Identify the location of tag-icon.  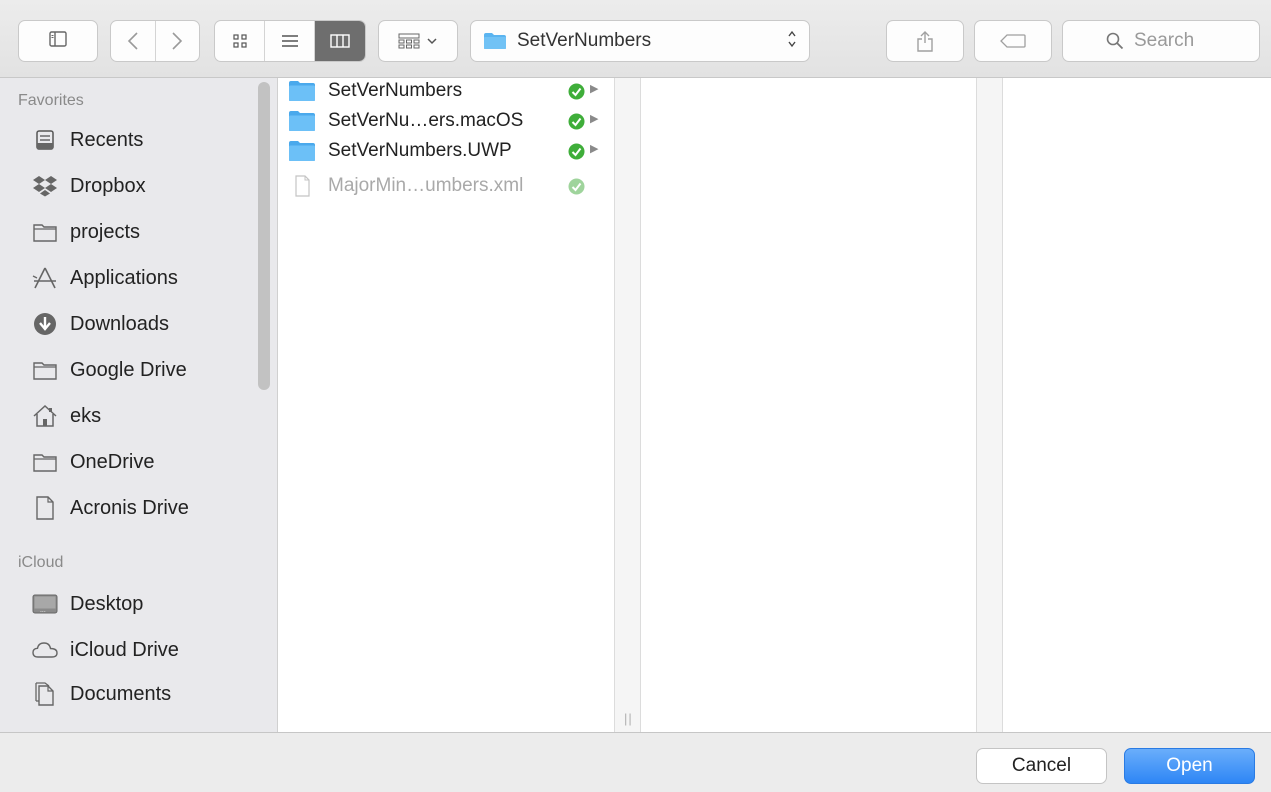
(1013, 41).